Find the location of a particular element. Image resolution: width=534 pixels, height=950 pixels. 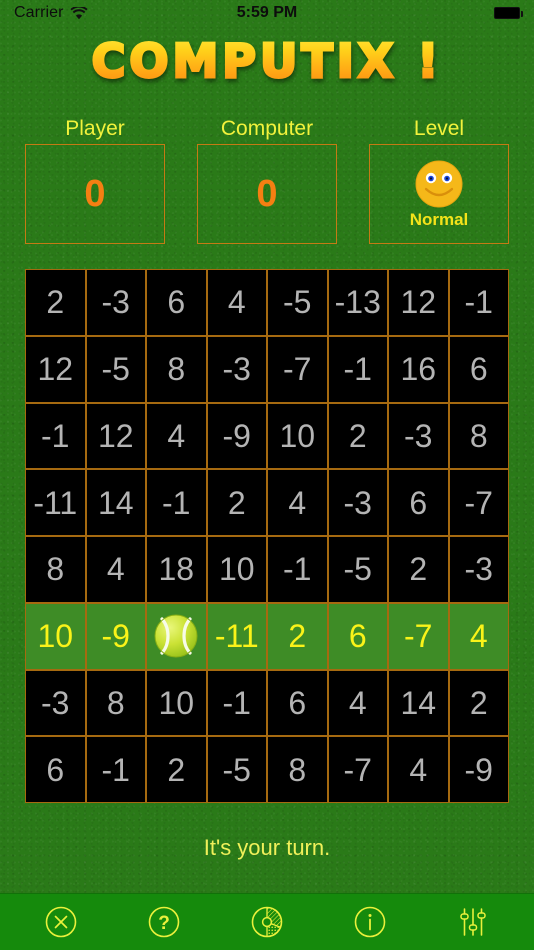

smiley-face-icon is located at coordinates (439, 184).